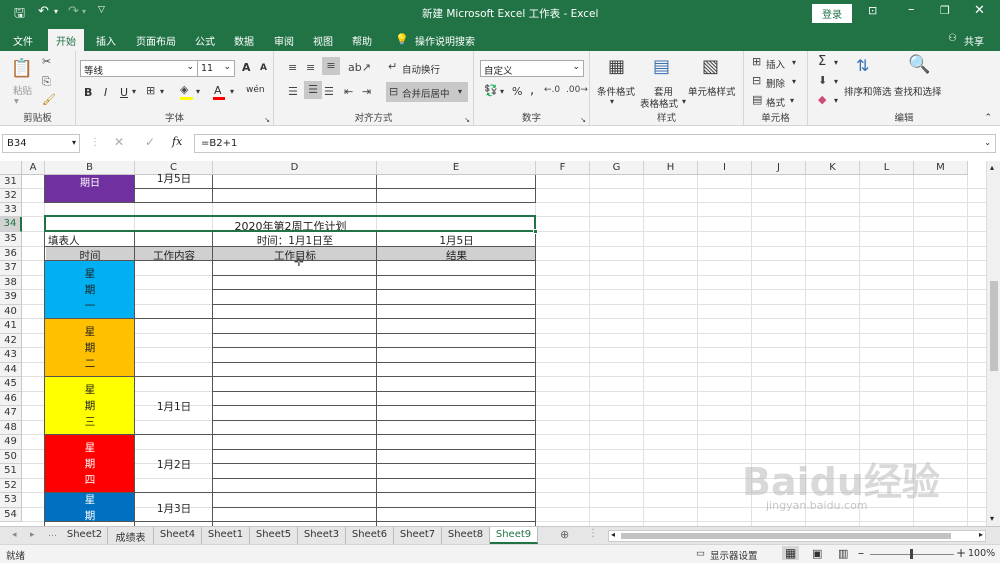 The image size is (1000, 563). What do you see at coordinates (872, 10) in the screenshot?
I see `ribbon-display-icon: ⊡` at bounding box center [872, 10].